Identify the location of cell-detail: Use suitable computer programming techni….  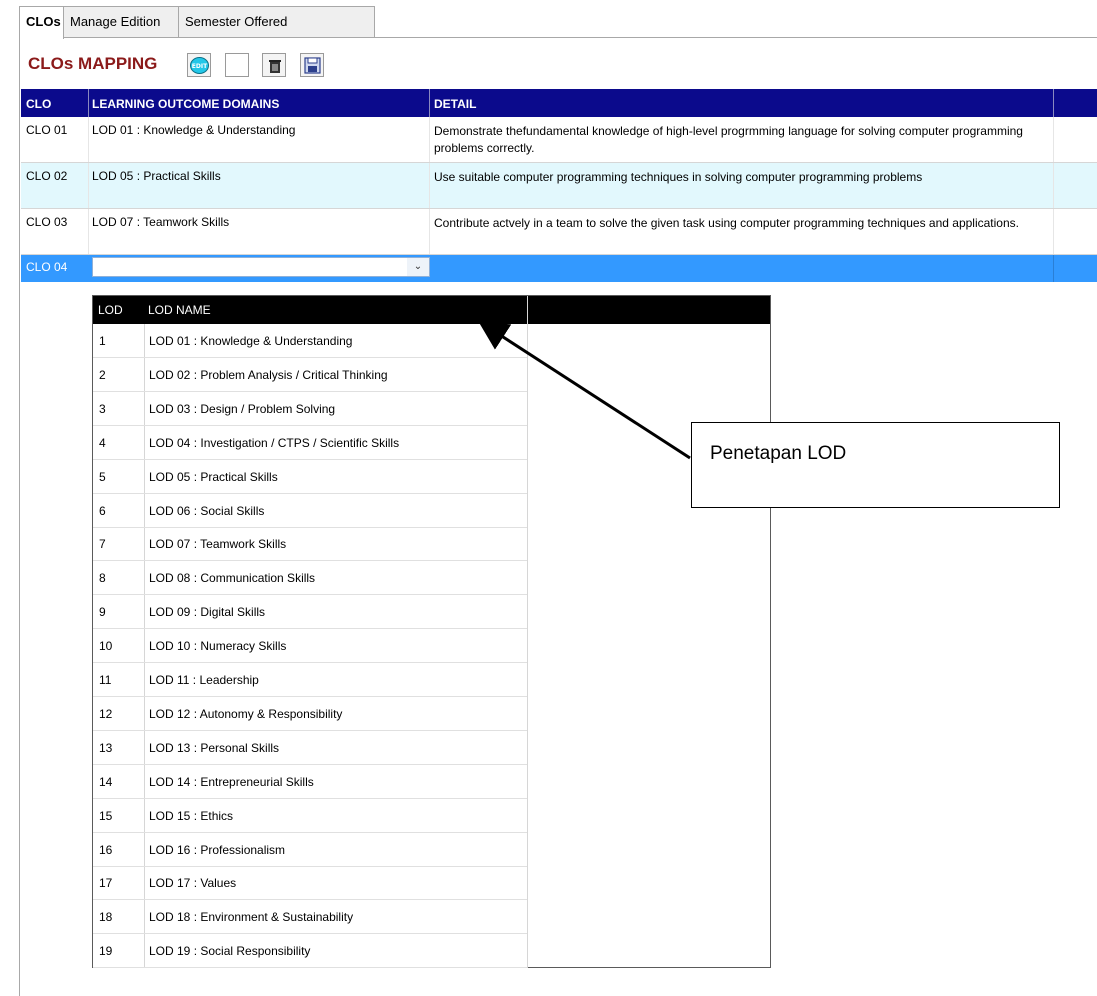
(678, 177).